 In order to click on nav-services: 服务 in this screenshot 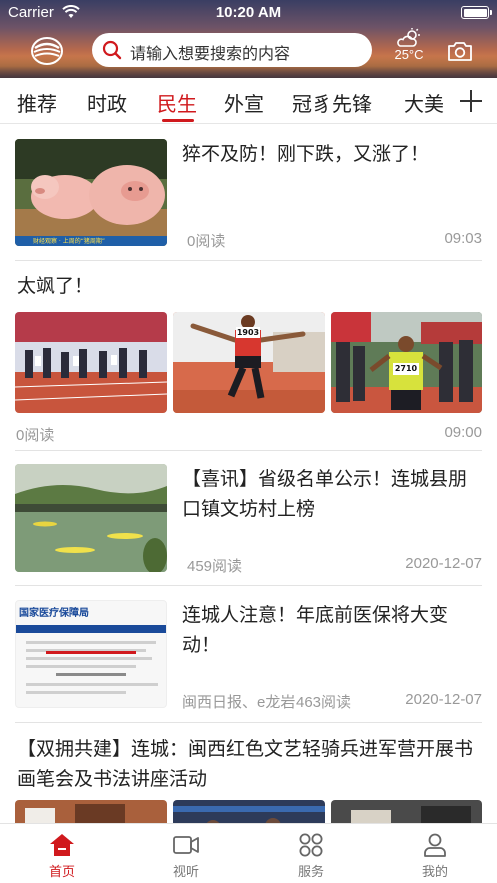, I will do `click(311, 856)`.